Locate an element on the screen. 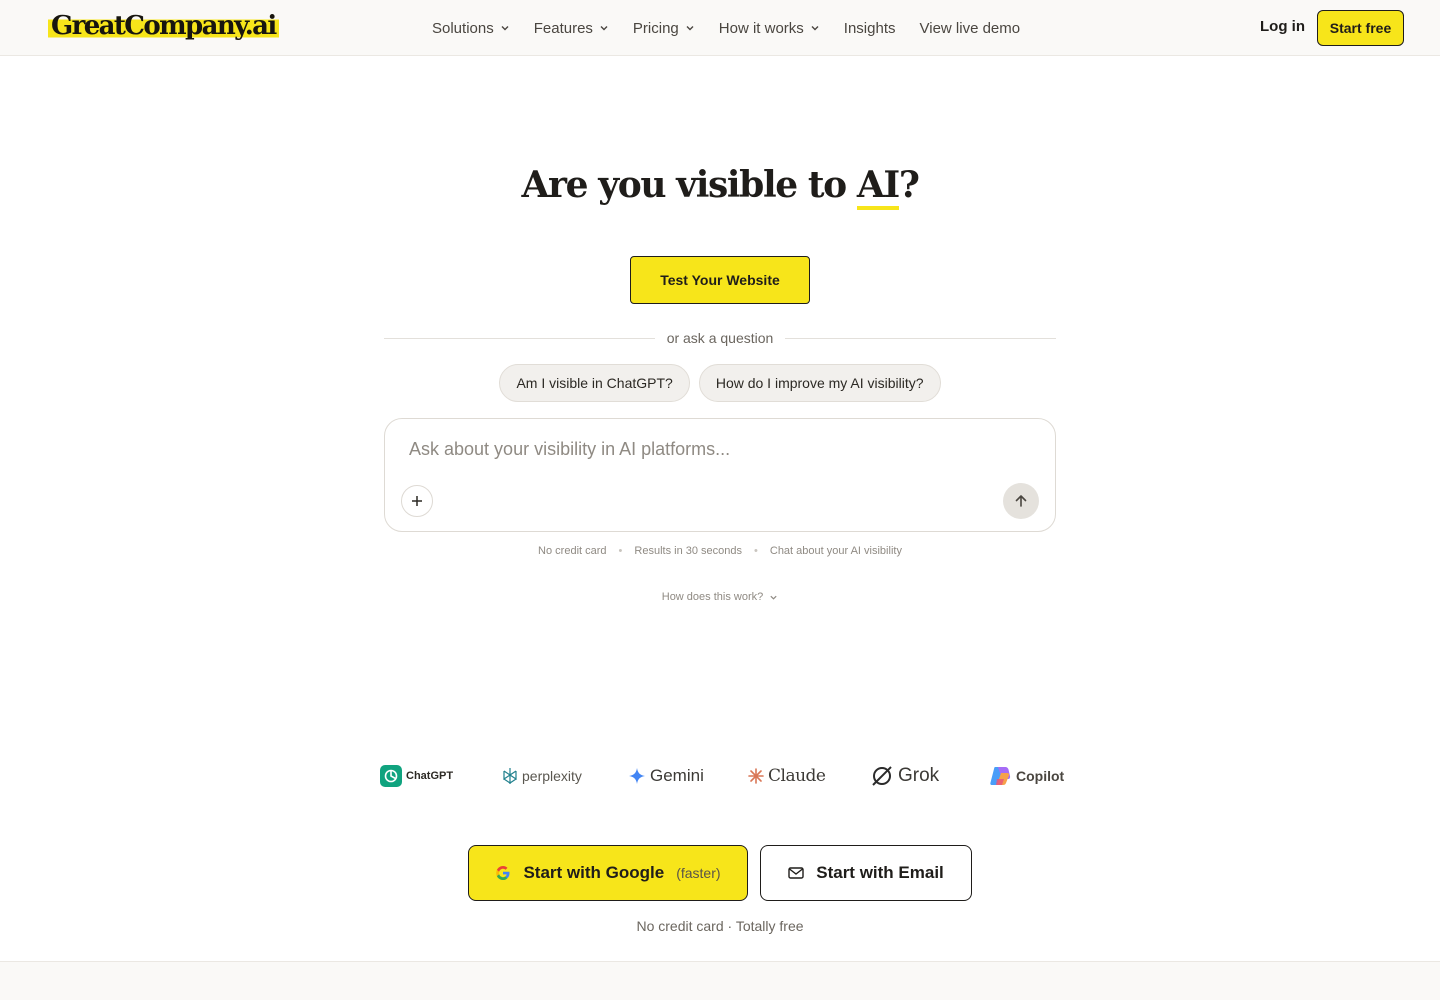 The width and height of the screenshot is (1440, 1000). how-does-this-work-toggle: How does this work? is located at coordinates (720, 597).